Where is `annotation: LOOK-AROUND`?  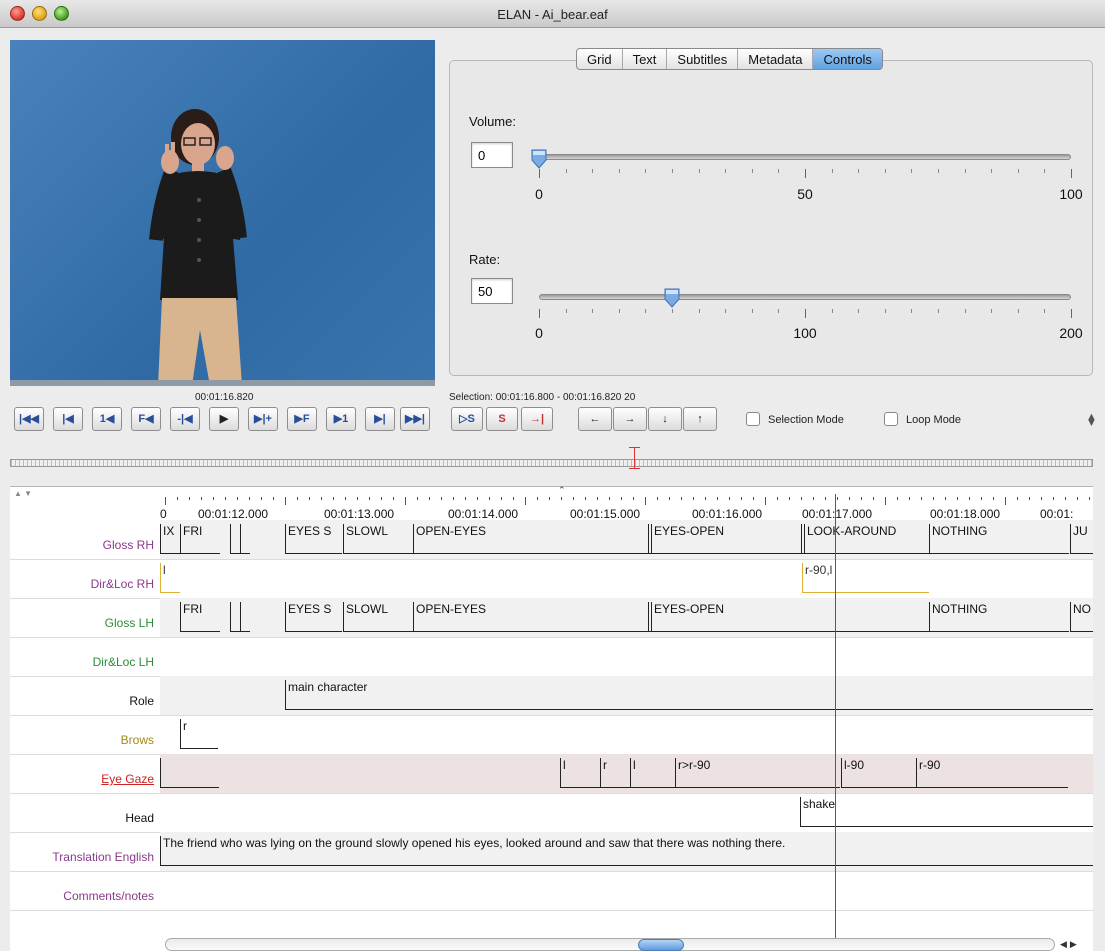 annotation: LOOK-AROUND is located at coordinates (866, 539).